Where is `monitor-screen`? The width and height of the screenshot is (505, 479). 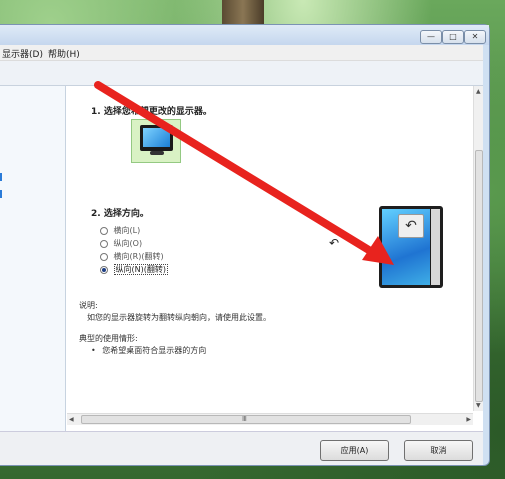 monitor-screen is located at coordinates (156, 137).